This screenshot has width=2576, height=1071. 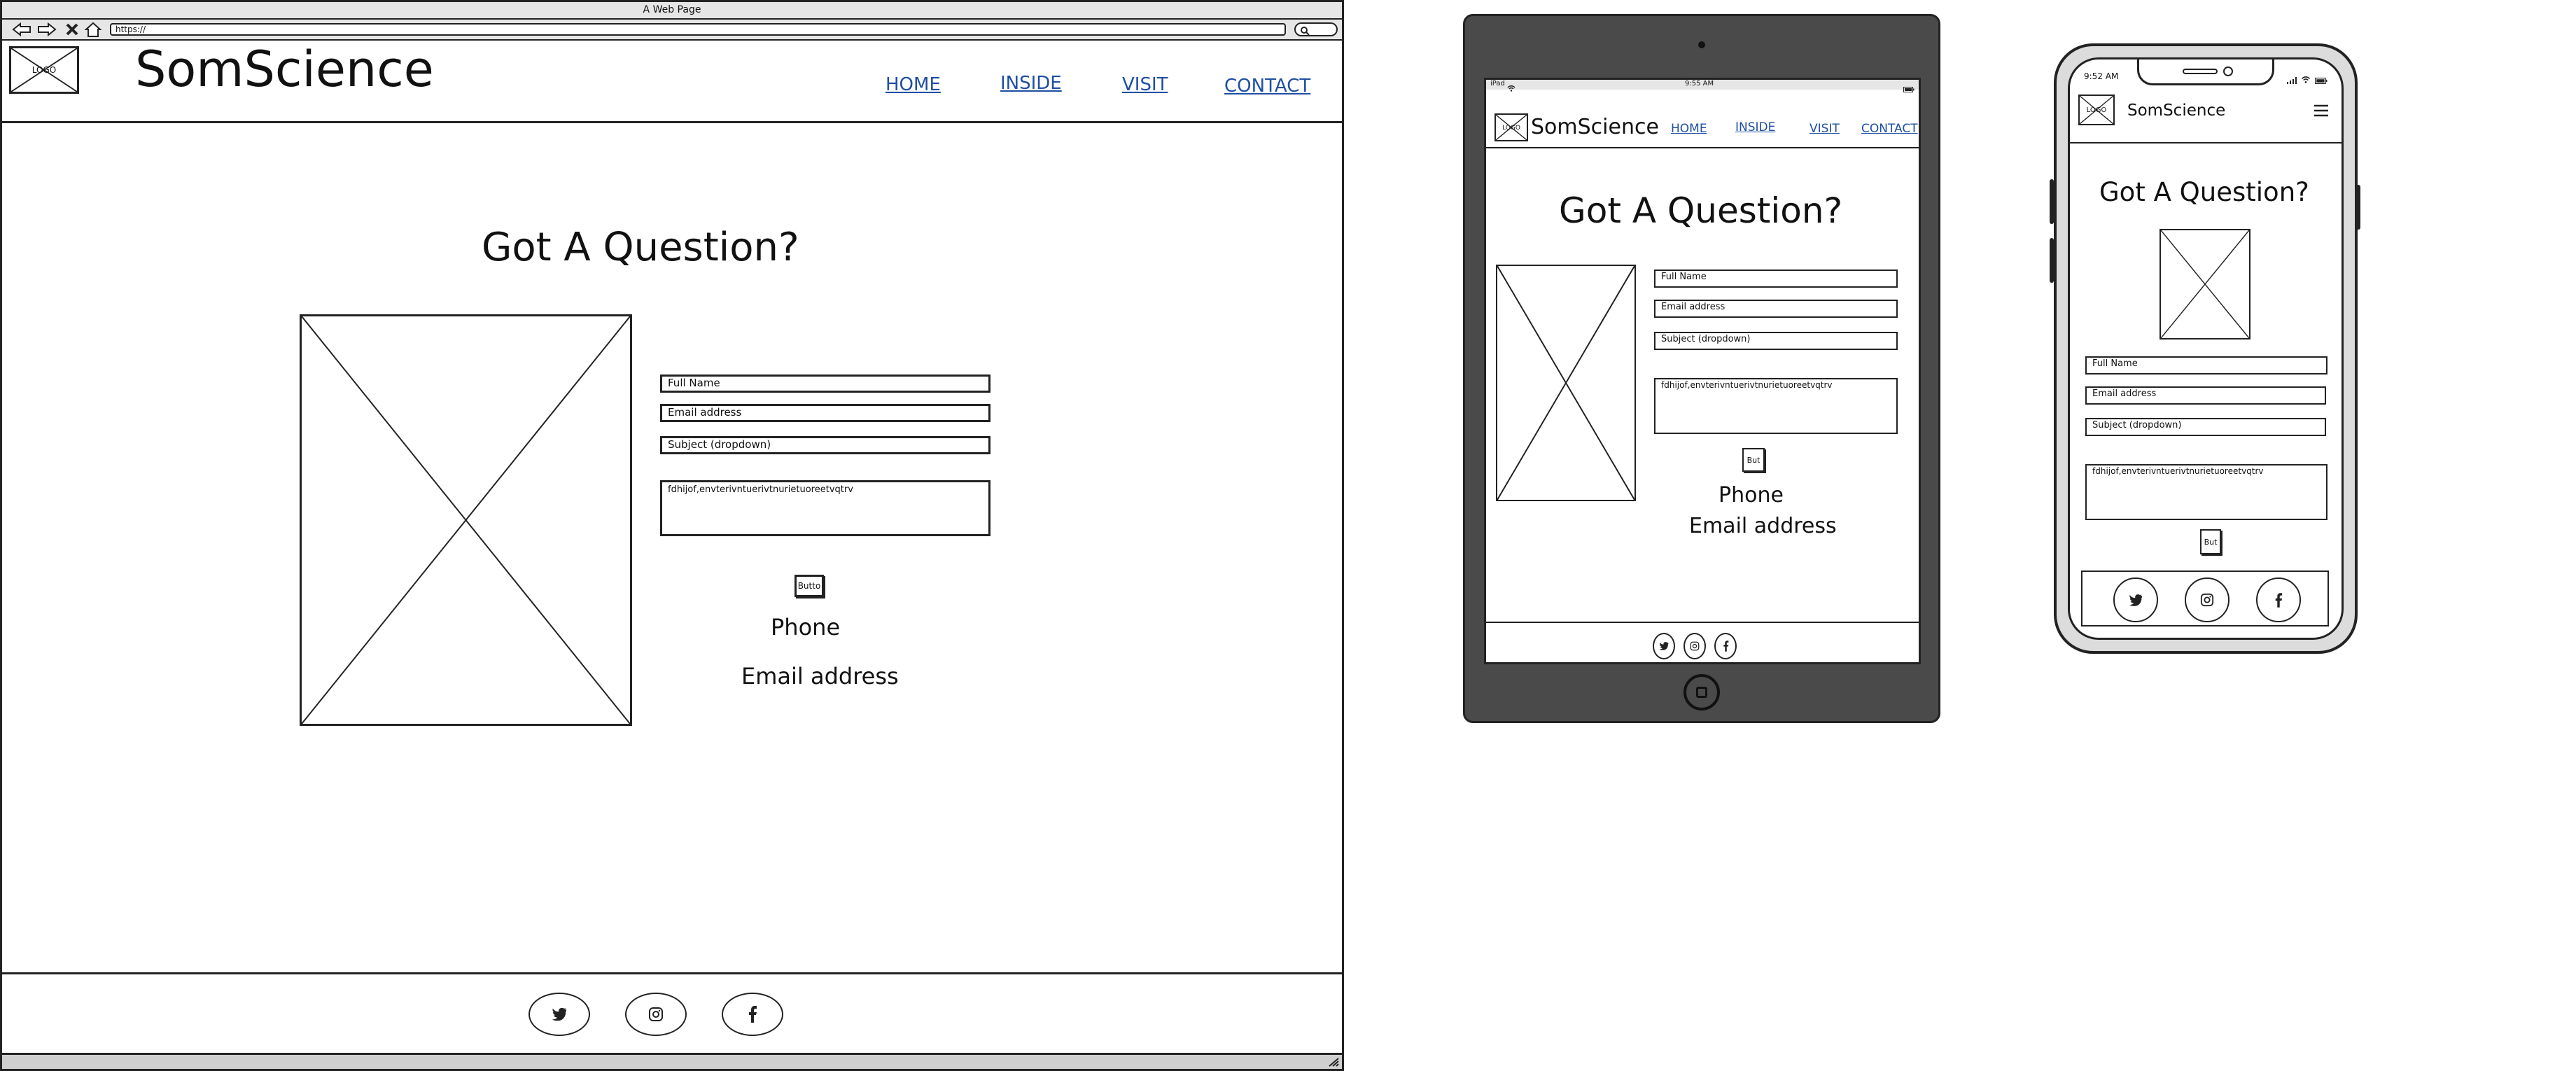 What do you see at coordinates (1333, 1063) in the screenshot?
I see `resize-grip-icon` at bounding box center [1333, 1063].